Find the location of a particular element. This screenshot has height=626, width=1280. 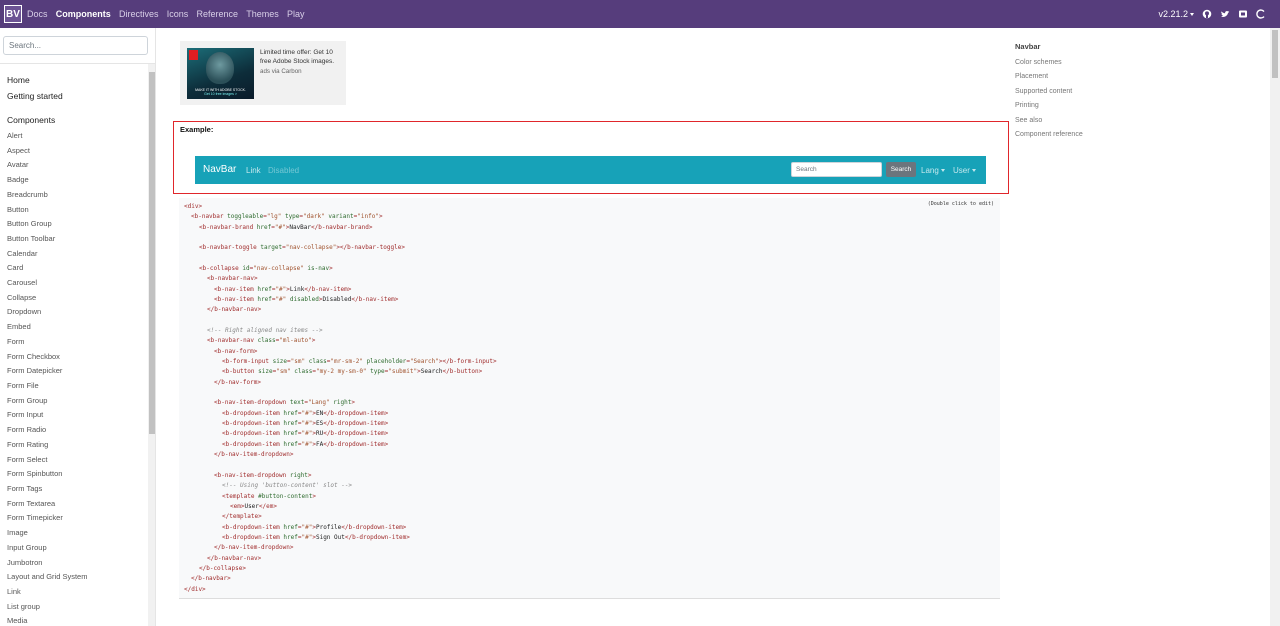

sidebar-item-button: Button is located at coordinates (18, 209).